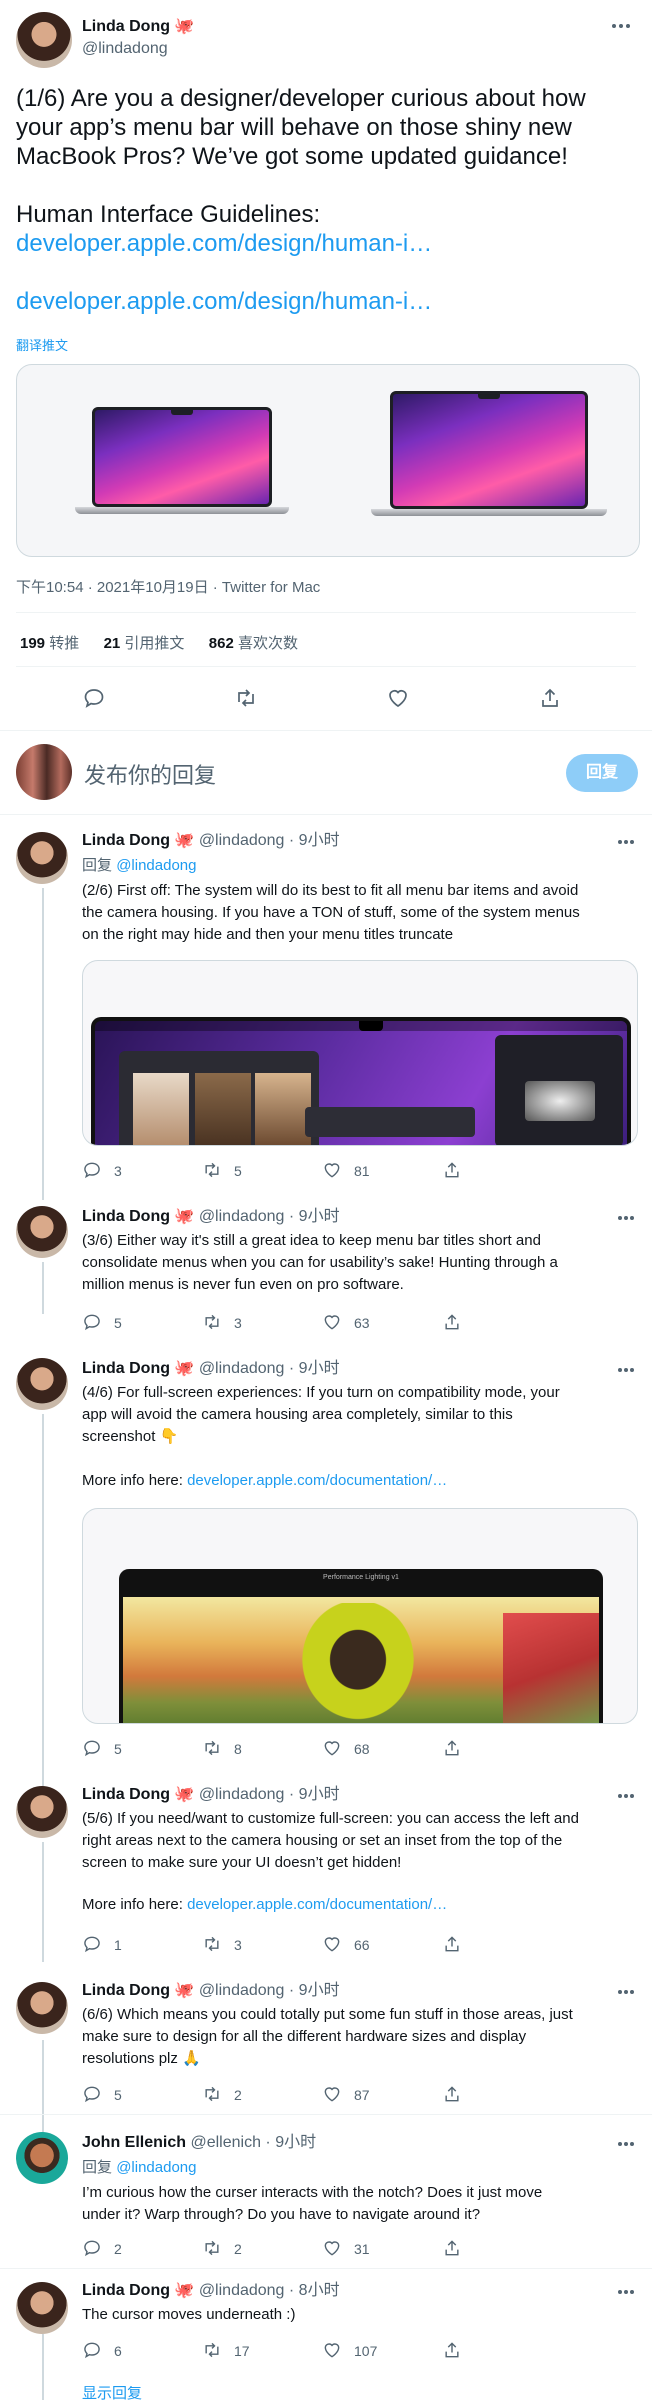 Image resolution: width=652 pixels, height=2400 pixels. What do you see at coordinates (150, 774) in the screenshot?
I see `reply-input: 发布你的回复` at bounding box center [150, 774].